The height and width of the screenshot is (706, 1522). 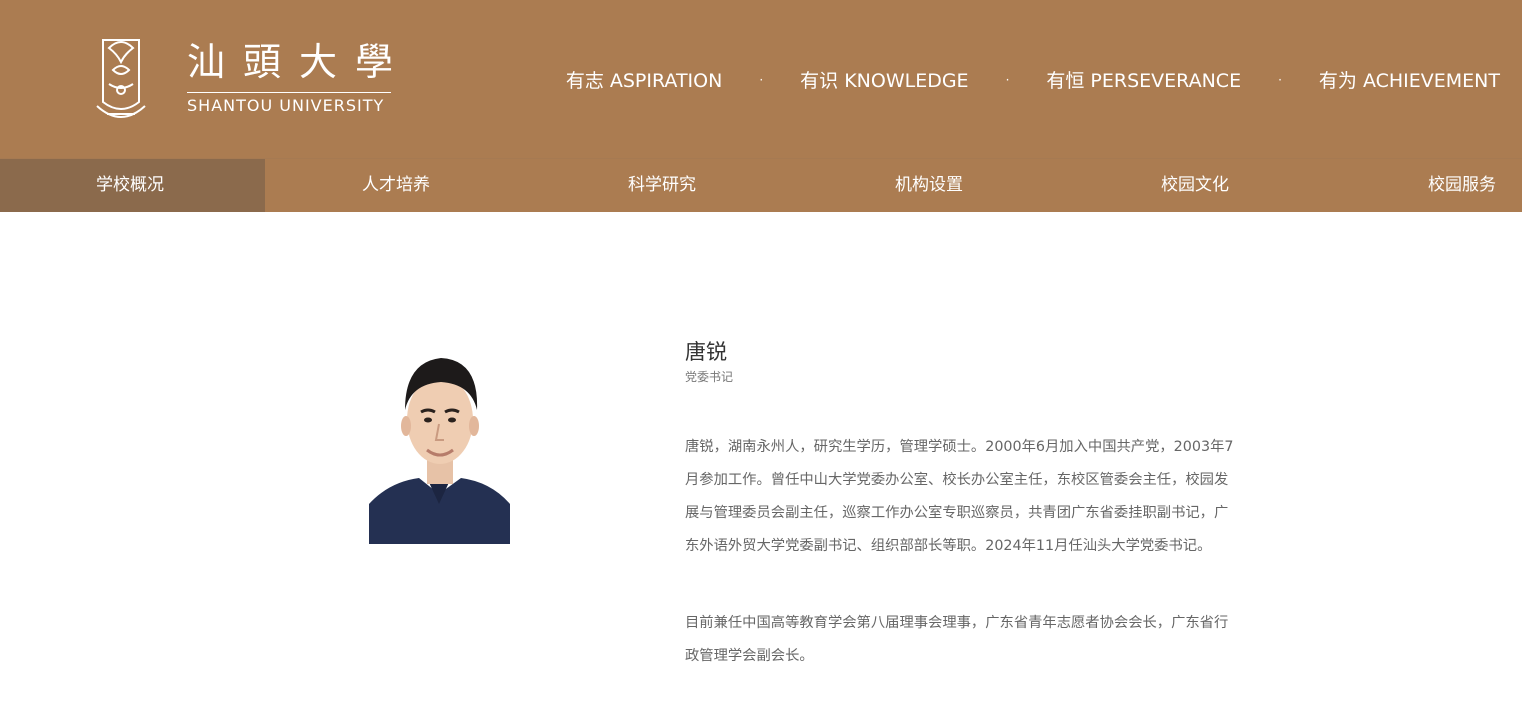 What do you see at coordinates (1143, 79) in the screenshot?
I see `motto-perseverance-link: 有恒 PERSEVERANCE` at bounding box center [1143, 79].